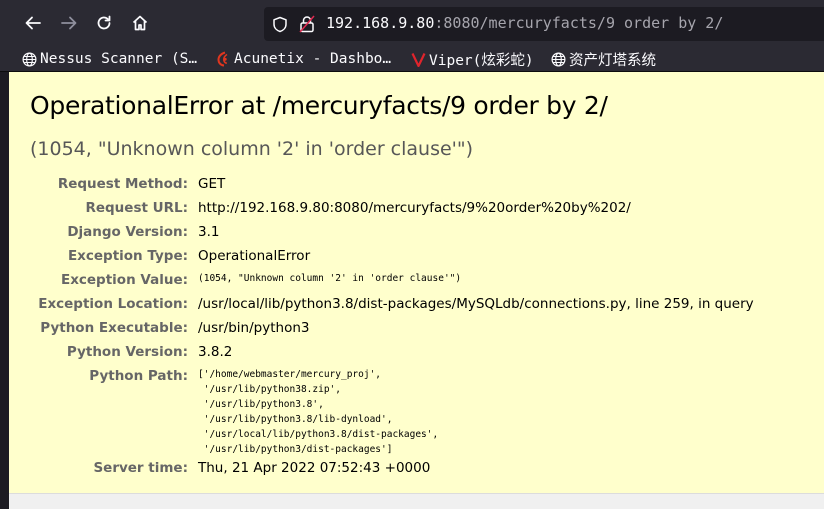 This screenshot has width=824, height=509. What do you see at coordinates (136, 208) in the screenshot?
I see `meta-label: Request URL:` at bounding box center [136, 208].